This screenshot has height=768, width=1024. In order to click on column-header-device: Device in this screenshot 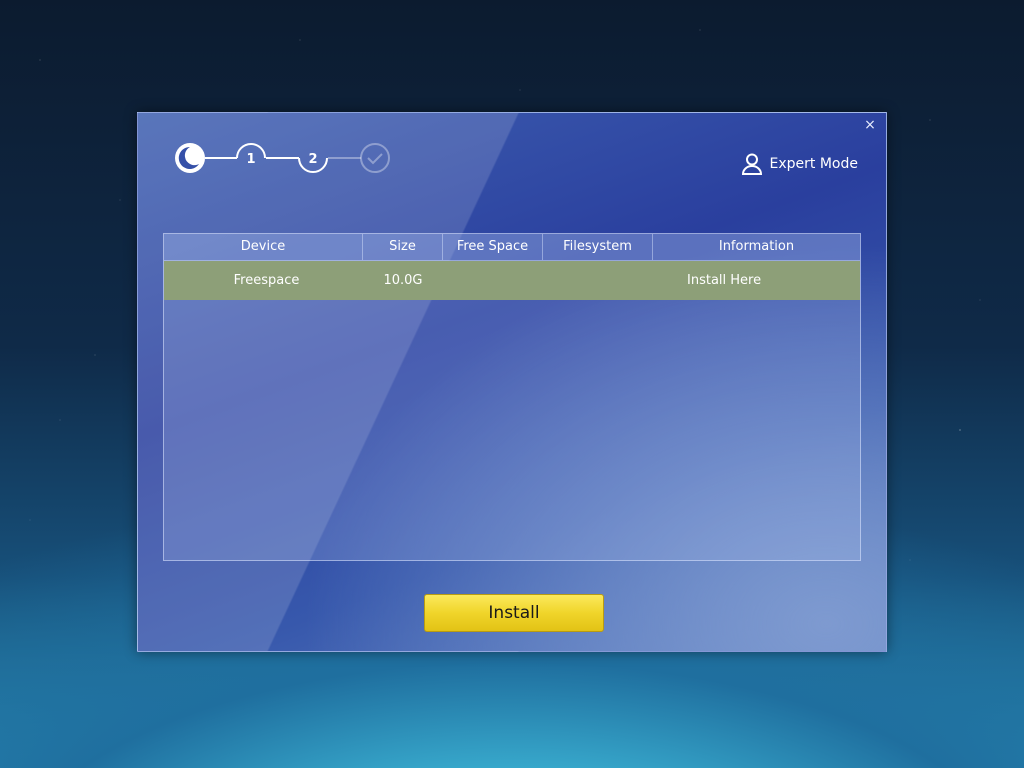, I will do `click(263, 247)`.